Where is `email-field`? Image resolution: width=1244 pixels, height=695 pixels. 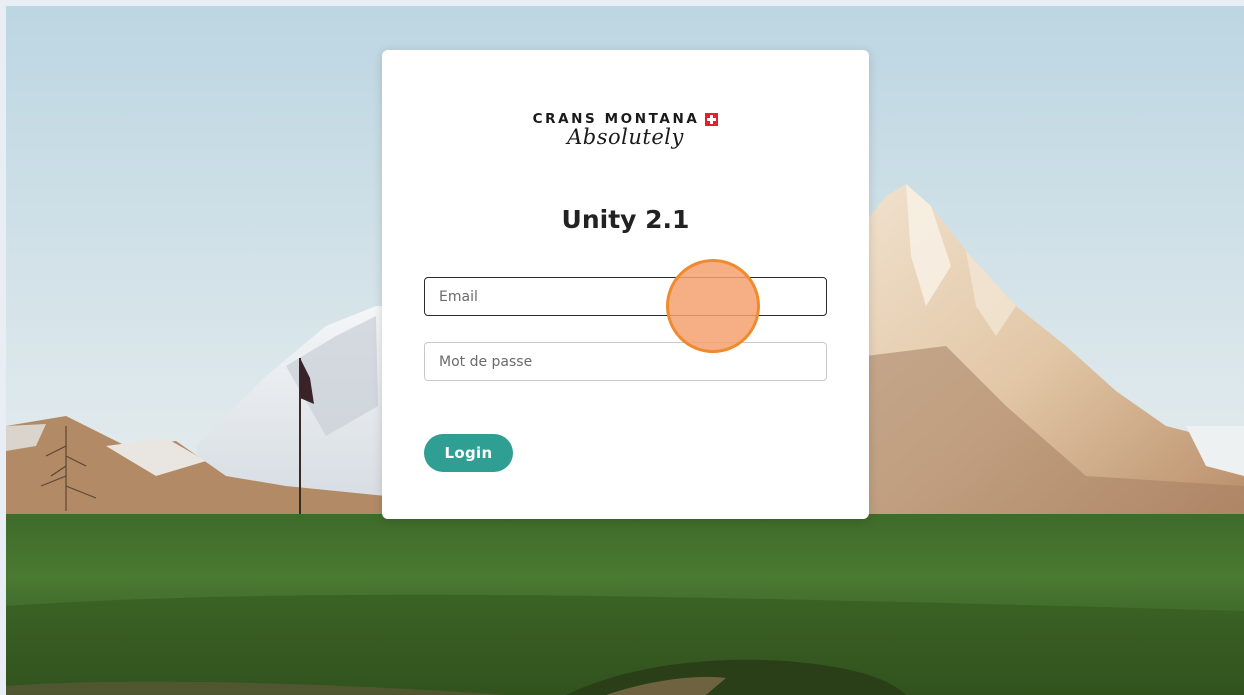
email-field is located at coordinates (625, 296).